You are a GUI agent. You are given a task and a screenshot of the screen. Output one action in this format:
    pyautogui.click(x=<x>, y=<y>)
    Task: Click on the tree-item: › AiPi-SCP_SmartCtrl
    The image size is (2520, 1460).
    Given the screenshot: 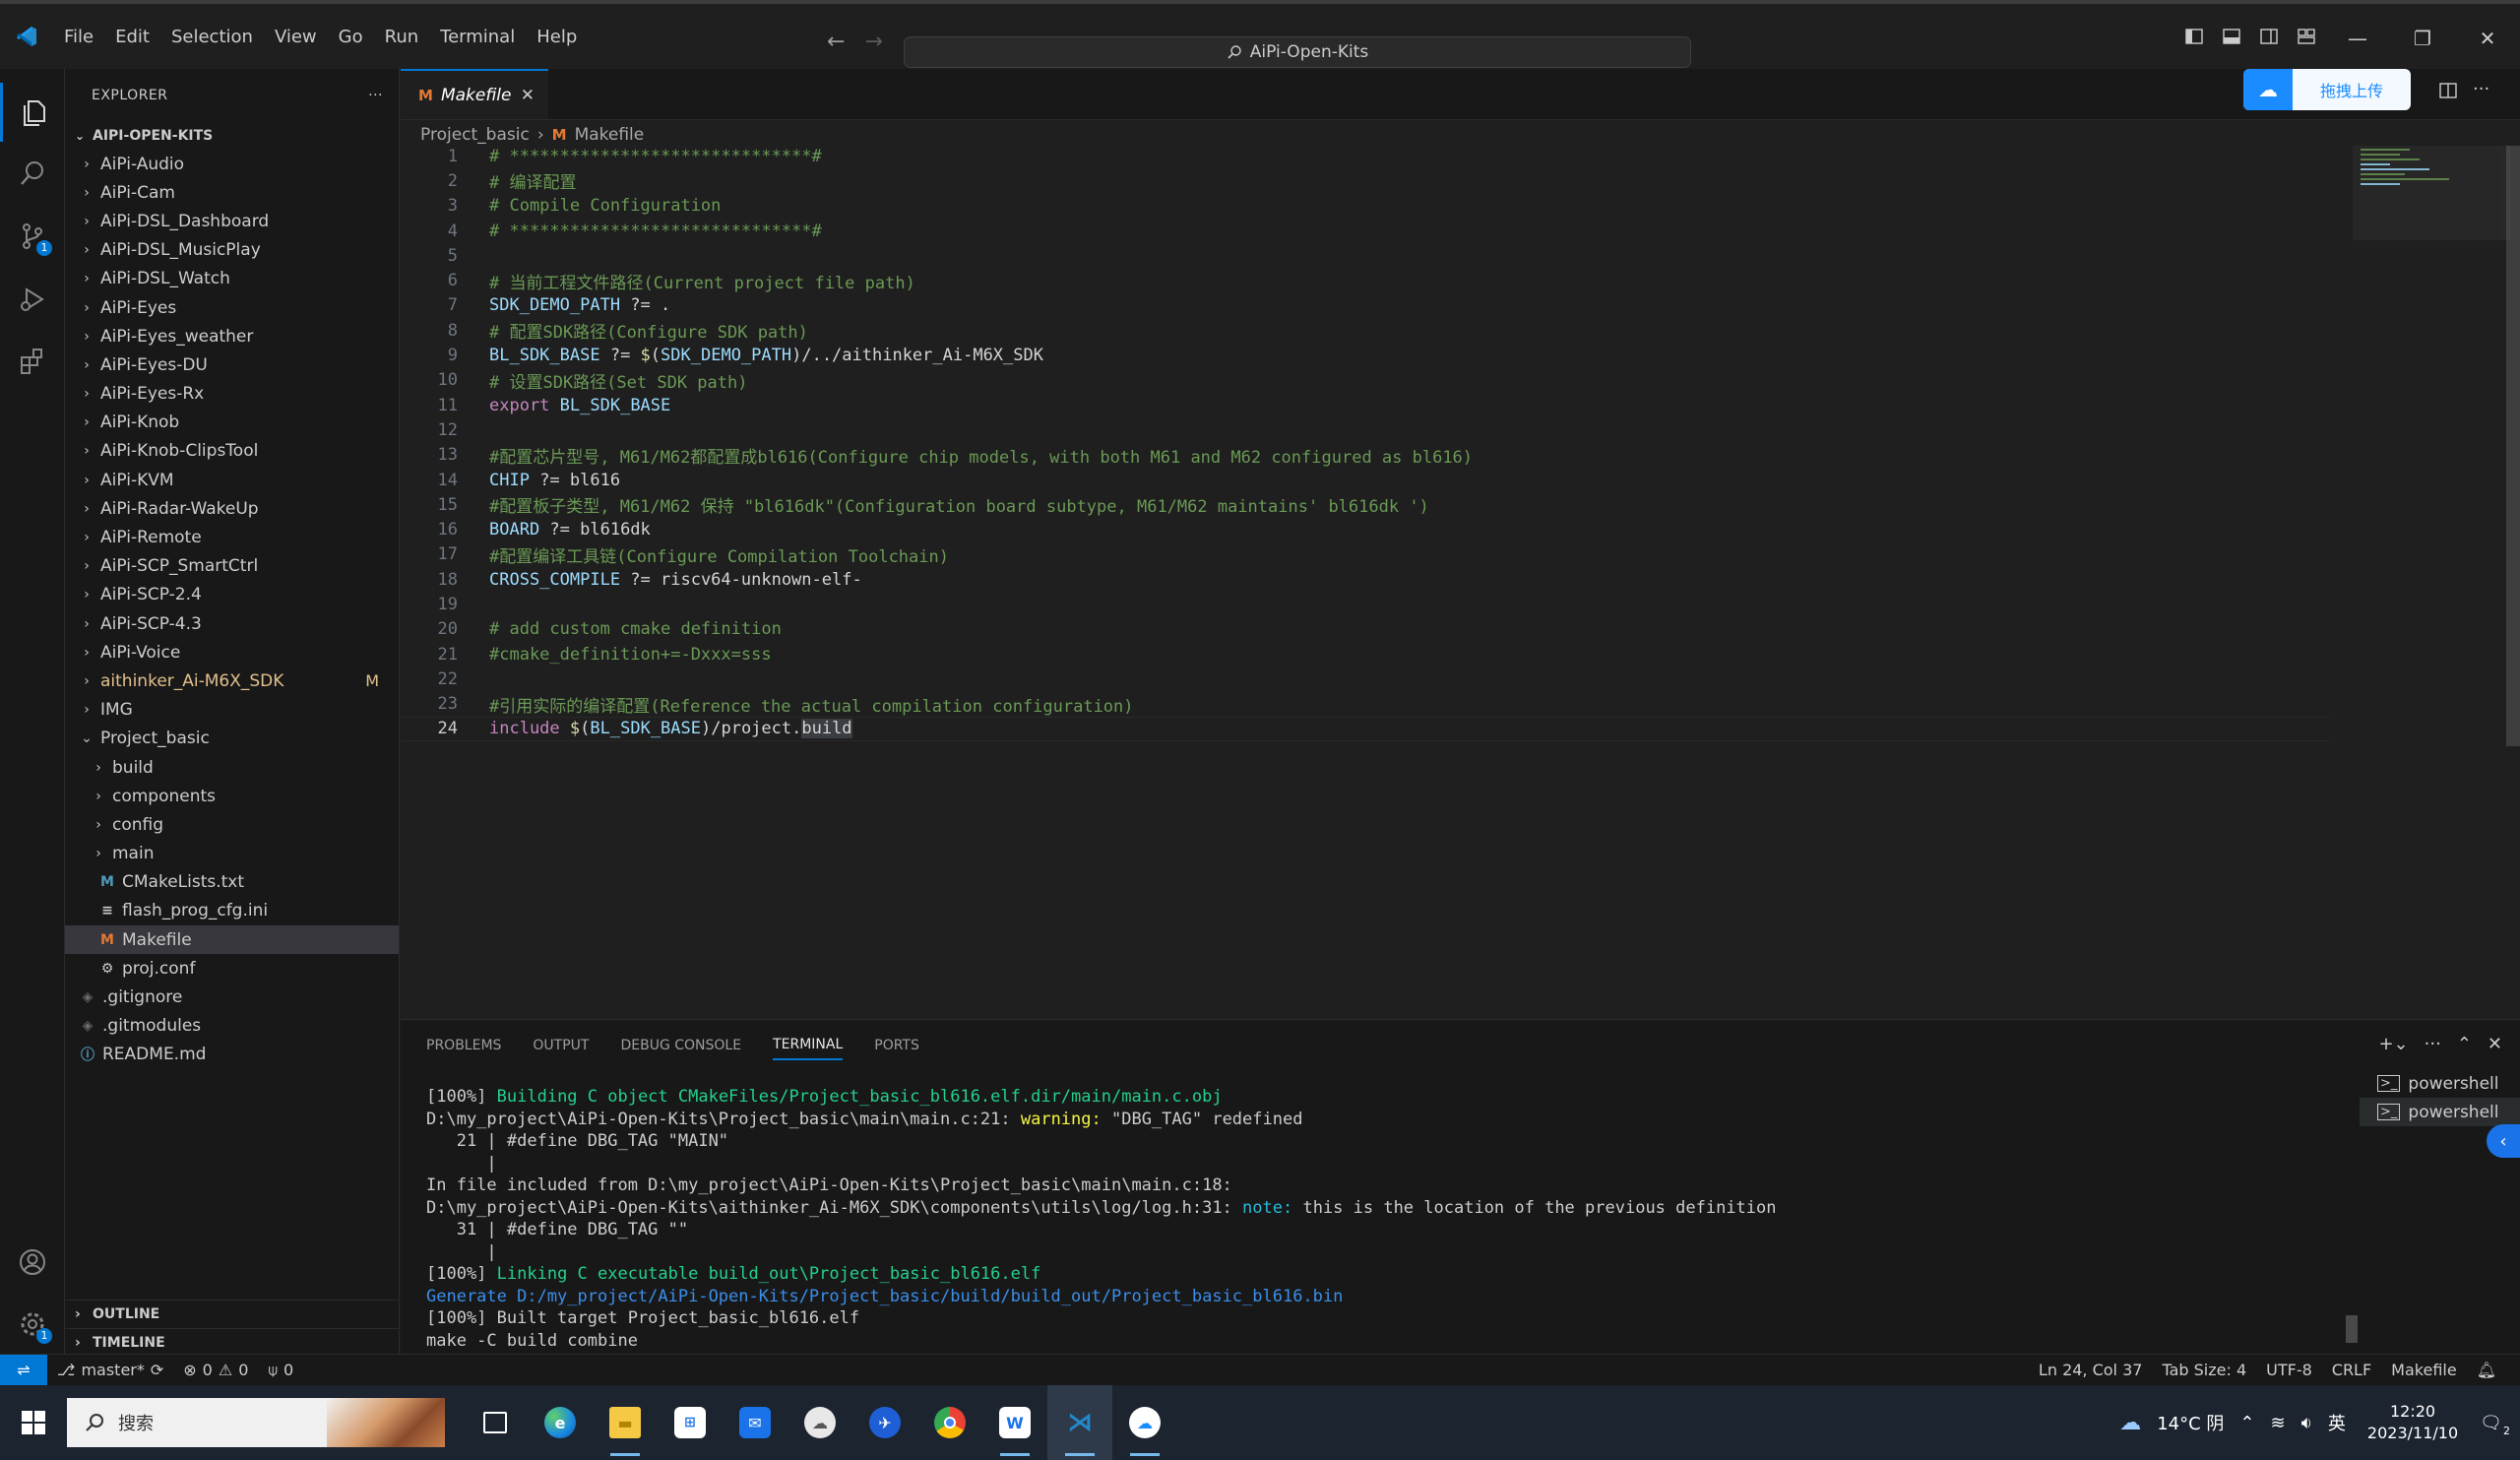 What is the action you would take?
    pyautogui.click(x=232, y=566)
    